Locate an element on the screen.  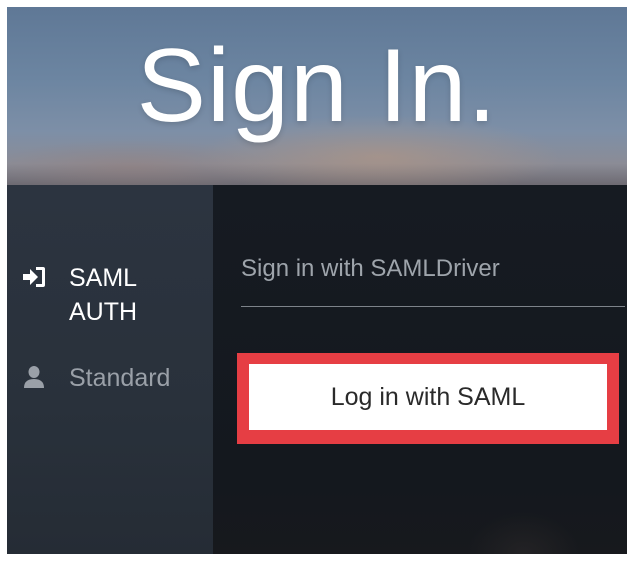
sign-in-icon is located at coordinates (34, 277).